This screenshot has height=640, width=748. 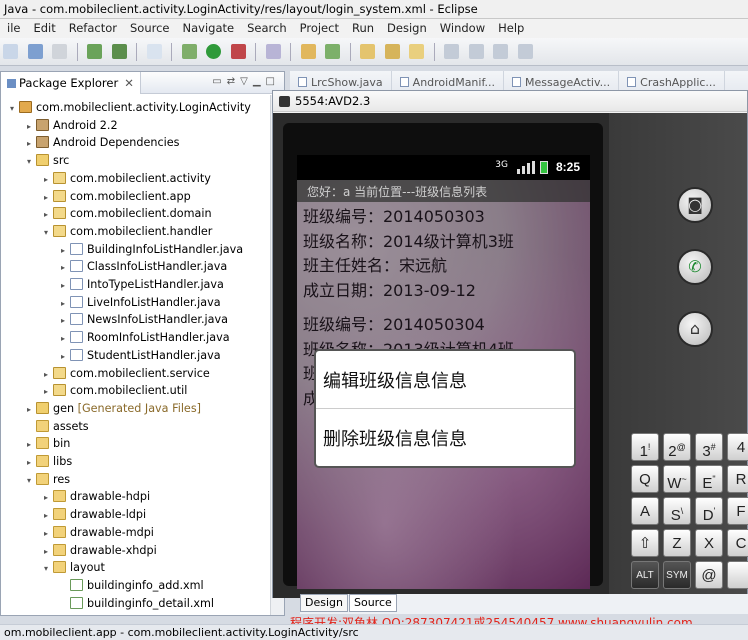 I want to click on tree-item: ▸ libs, so click(x=36, y=462).